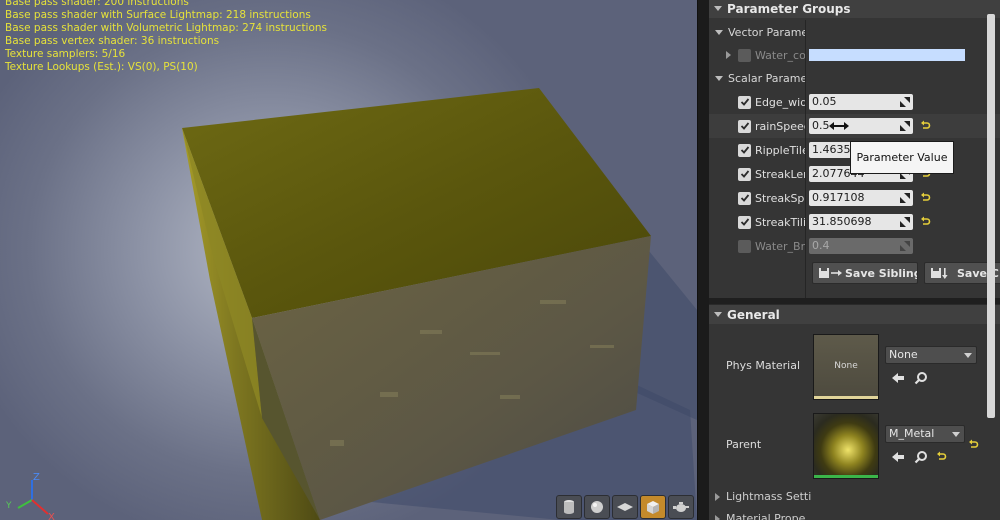 This screenshot has width=1000, height=520. I want to click on param-value-field: 31.850698, so click(861, 222).